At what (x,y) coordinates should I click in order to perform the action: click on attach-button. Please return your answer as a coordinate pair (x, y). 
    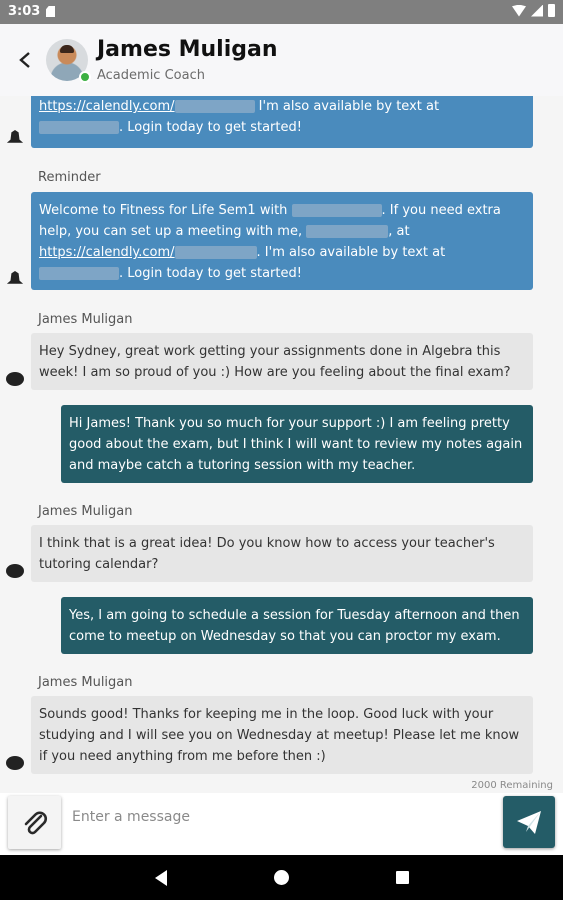
    Looking at the image, I should click on (34, 822).